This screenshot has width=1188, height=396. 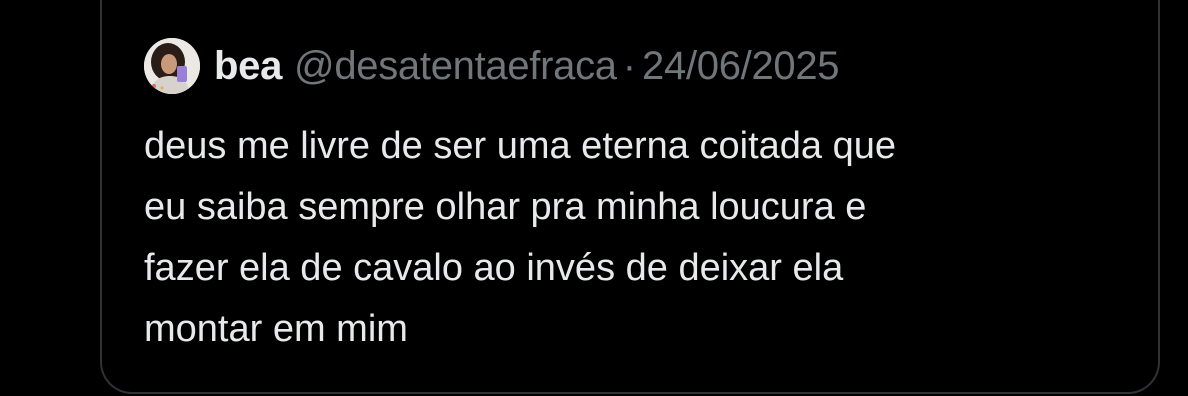 What do you see at coordinates (741, 66) in the screenshot?
I see `post-date: 24/06/2025` at bounding box center [741, 66].